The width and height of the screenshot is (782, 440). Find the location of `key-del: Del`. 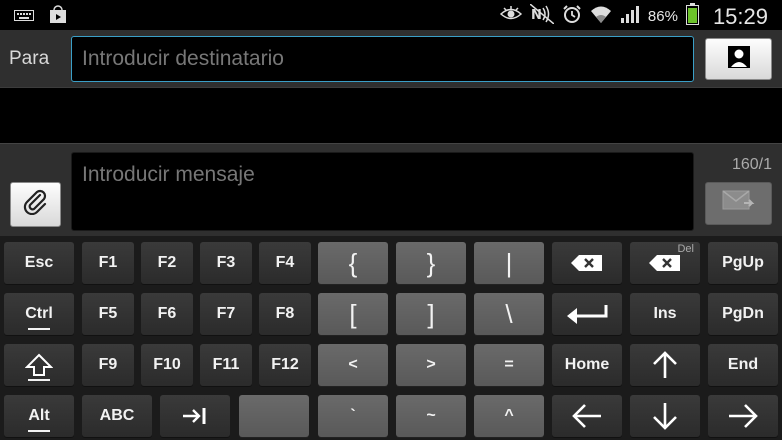

key-del: Del is located at coordinates (665, 263).